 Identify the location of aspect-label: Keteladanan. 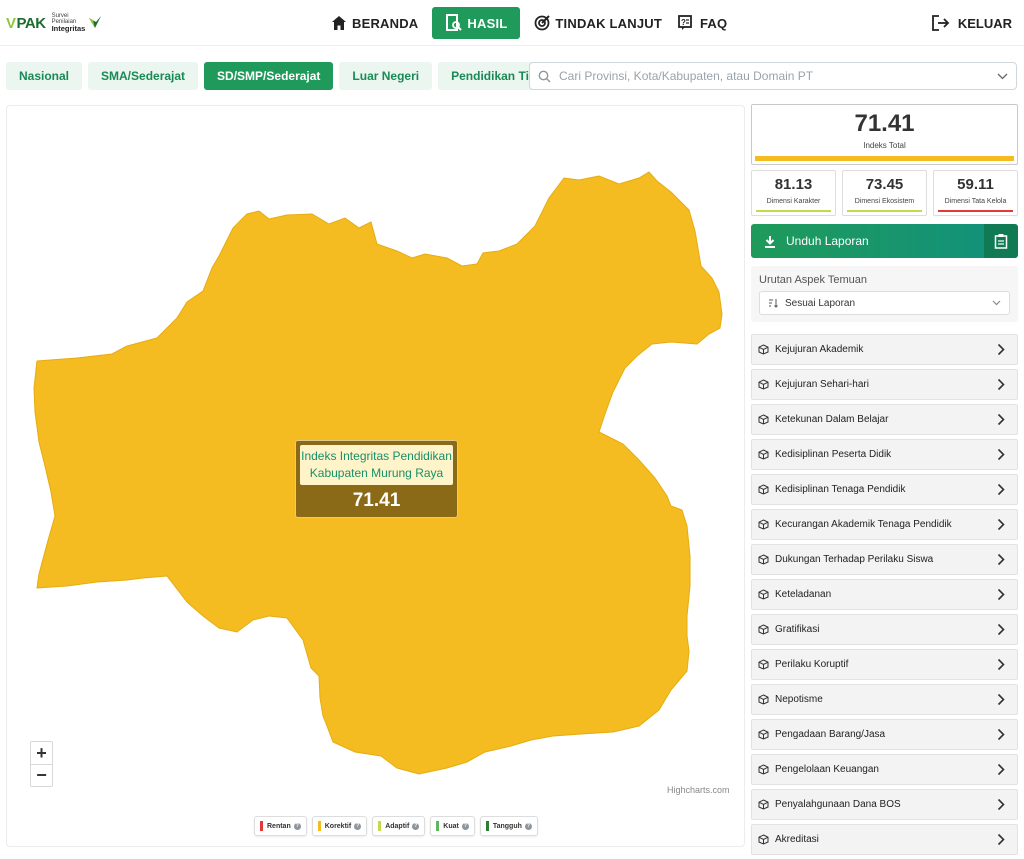
(803, 594).